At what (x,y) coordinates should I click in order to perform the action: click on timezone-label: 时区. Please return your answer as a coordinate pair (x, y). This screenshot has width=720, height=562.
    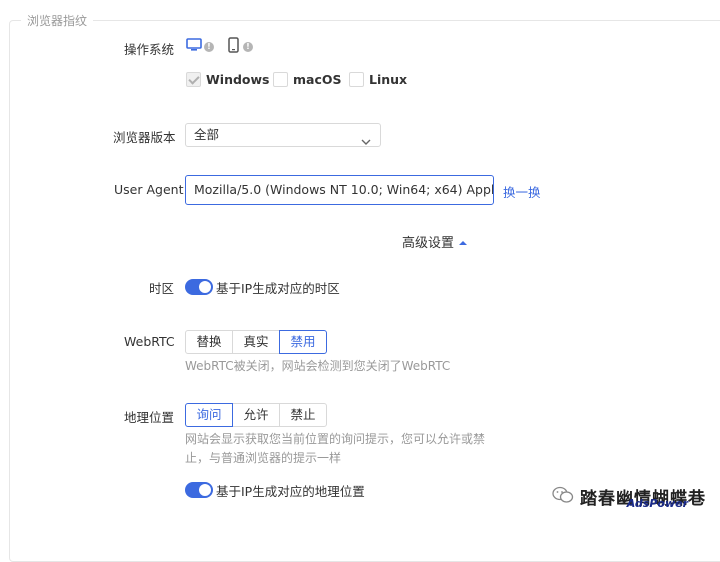
    Looking at the image, I should click on (162, 288).